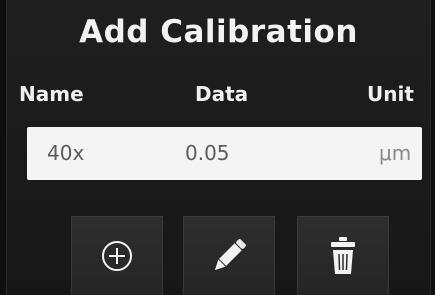  What do you see at coordinates (51, 94) in the screenshot?
I see `column-header-name: Name` at bounding box center [51, 94].